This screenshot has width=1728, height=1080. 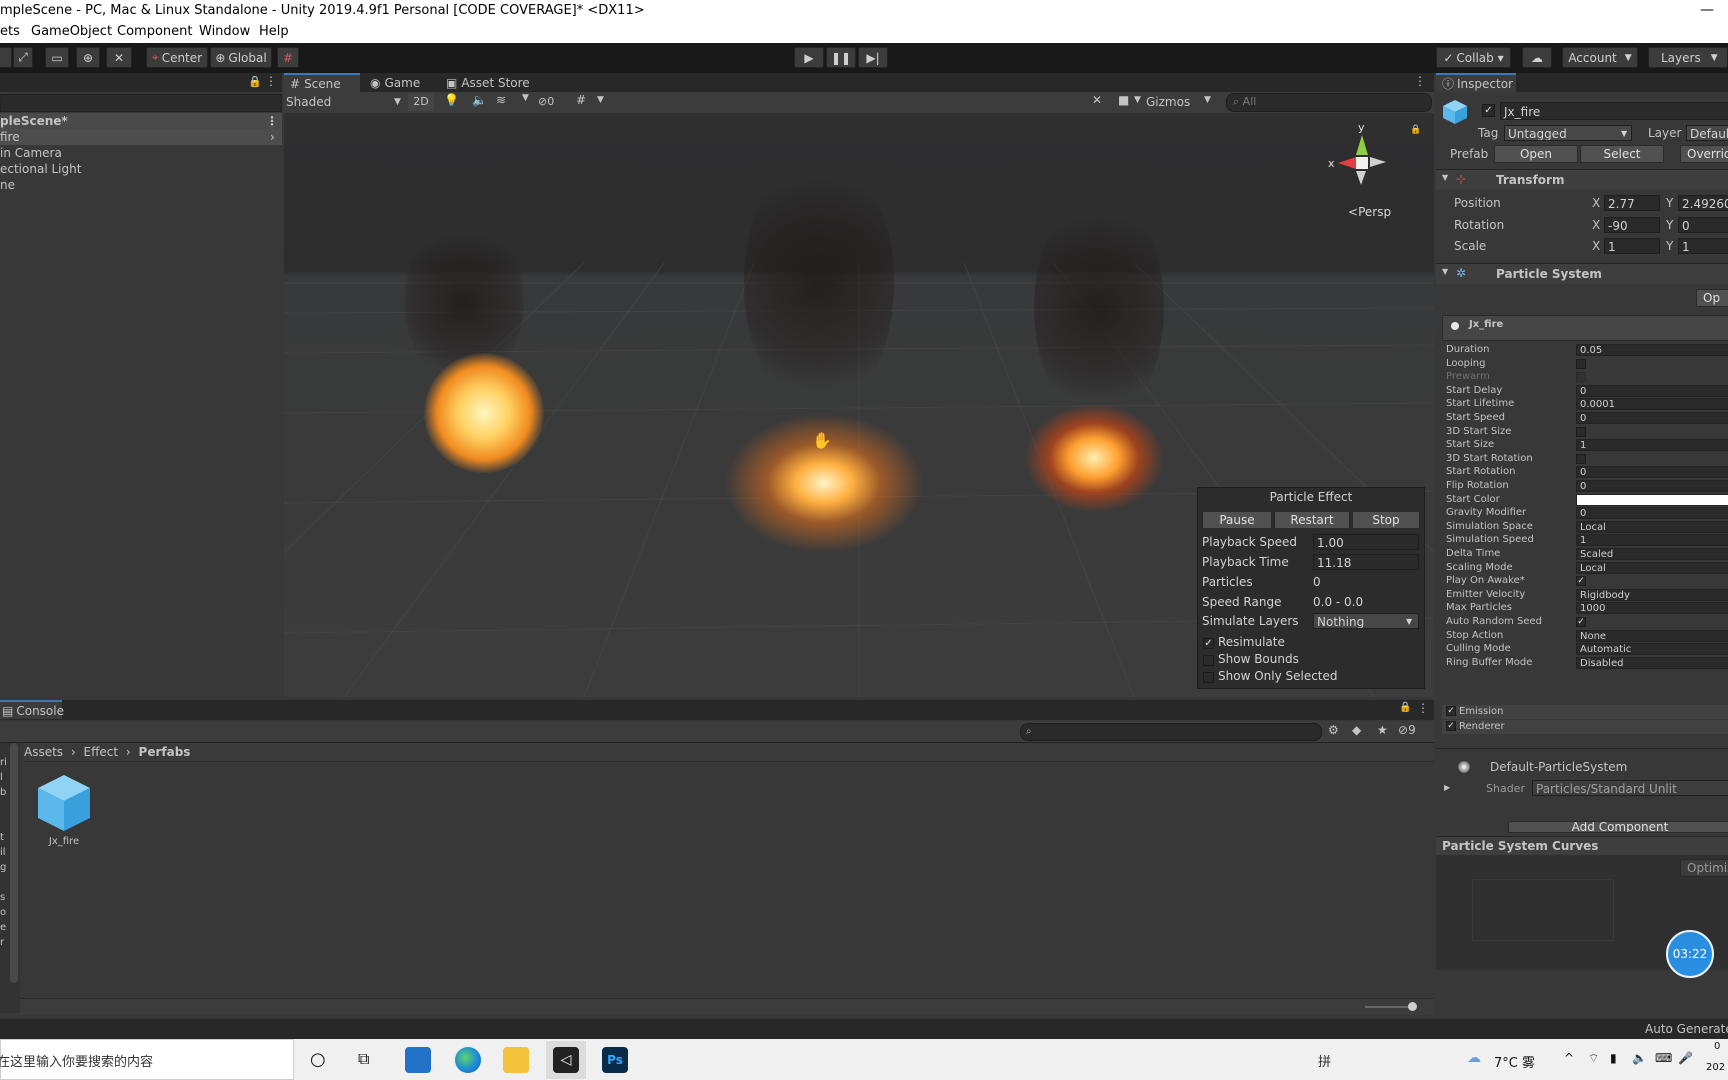 What do you see at coordinates (1717, 1046) in the screenshot?
I see `clock-time: 0` at bounding box center [1717, 1046].